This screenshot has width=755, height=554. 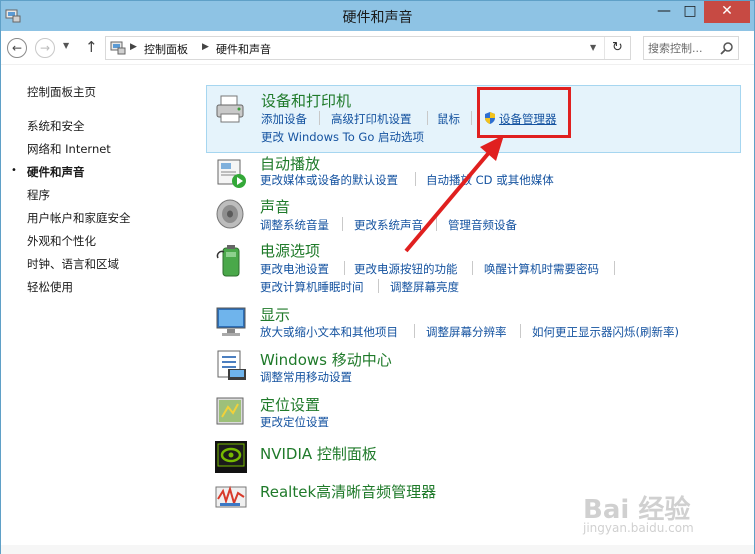 I want to click on category-display: 显示 放大或缩小文本和其他项目 调整屏幕分辨率 如何更正显示器闪烁(刷新率), so click(x=473, y=326).